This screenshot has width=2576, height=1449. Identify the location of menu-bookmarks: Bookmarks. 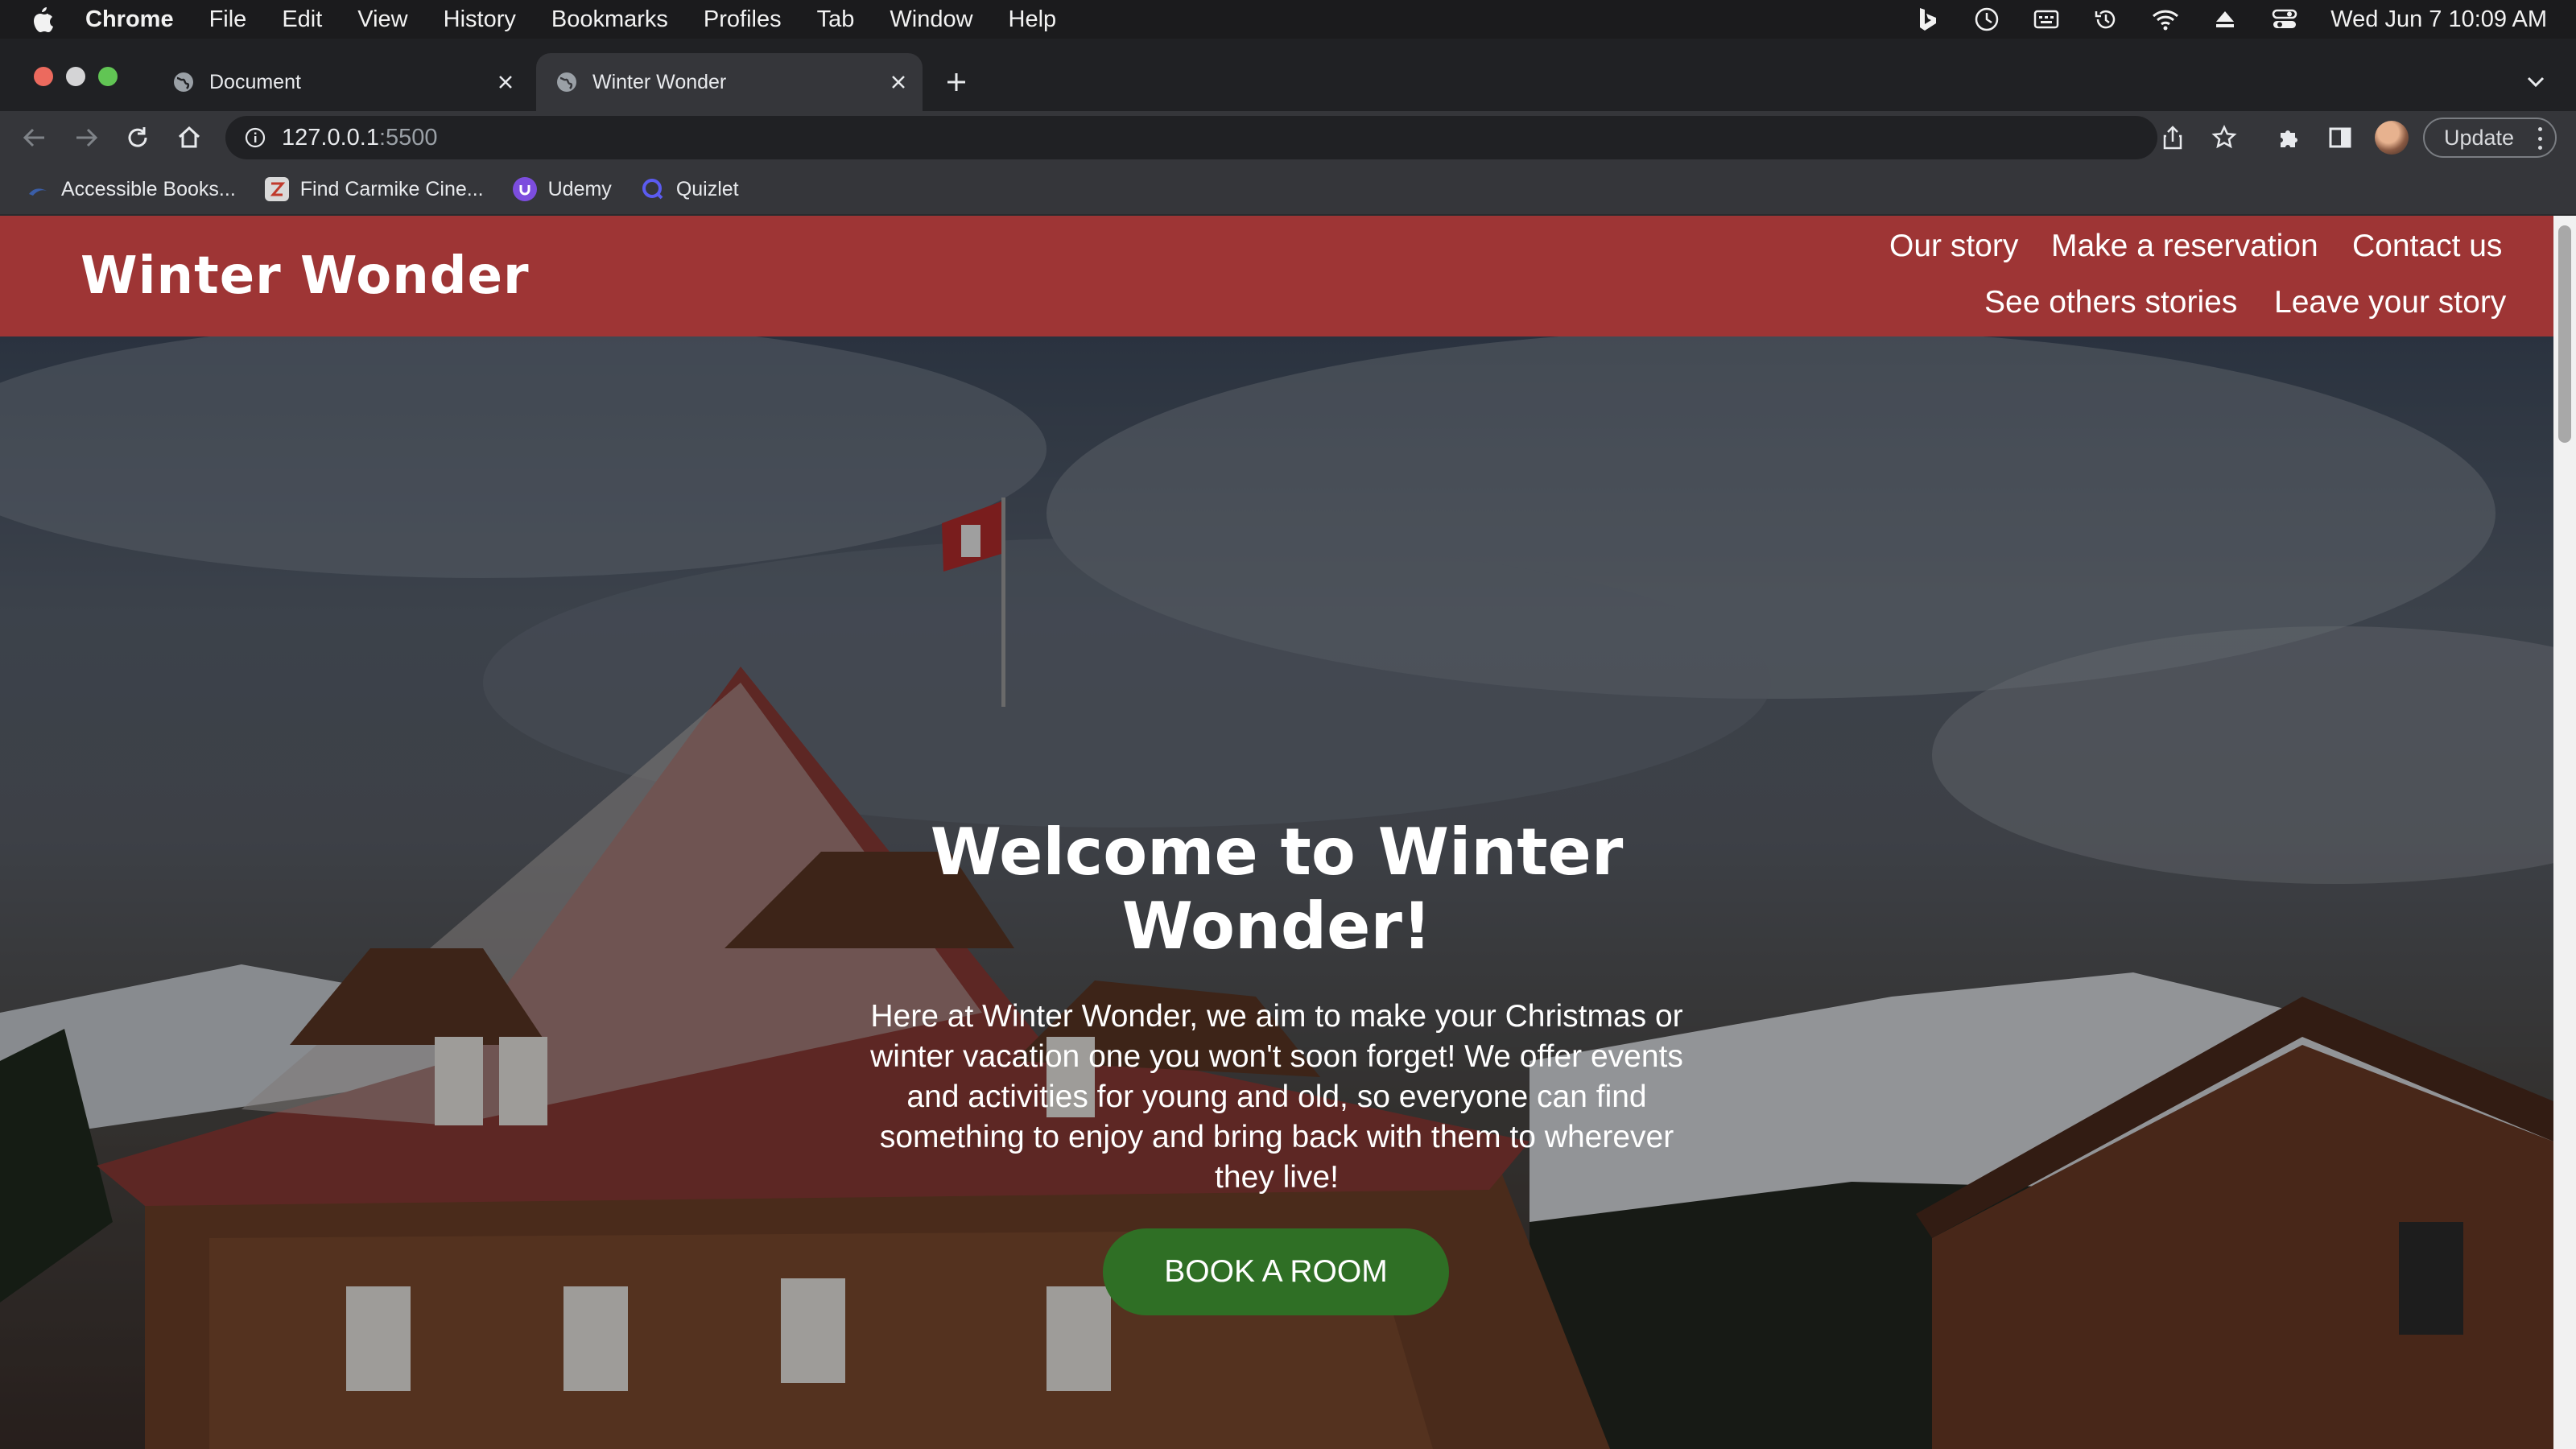
(609, 19).